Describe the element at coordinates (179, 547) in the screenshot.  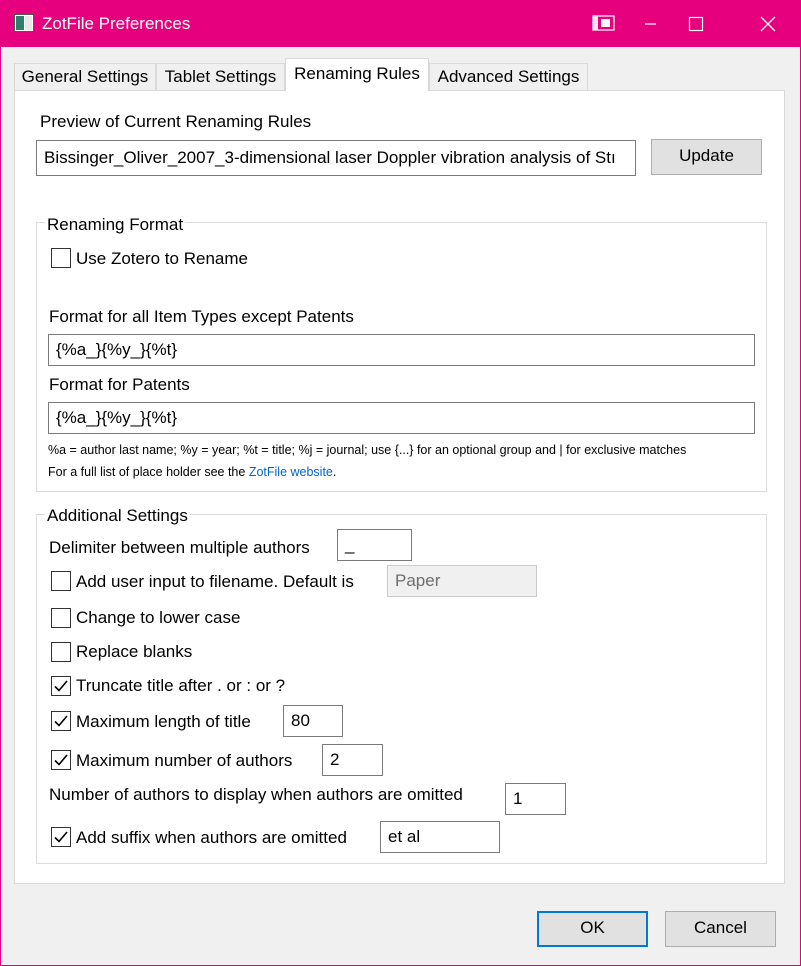
I see `delimiter-label: Delimiter between multiple authors` at that location.